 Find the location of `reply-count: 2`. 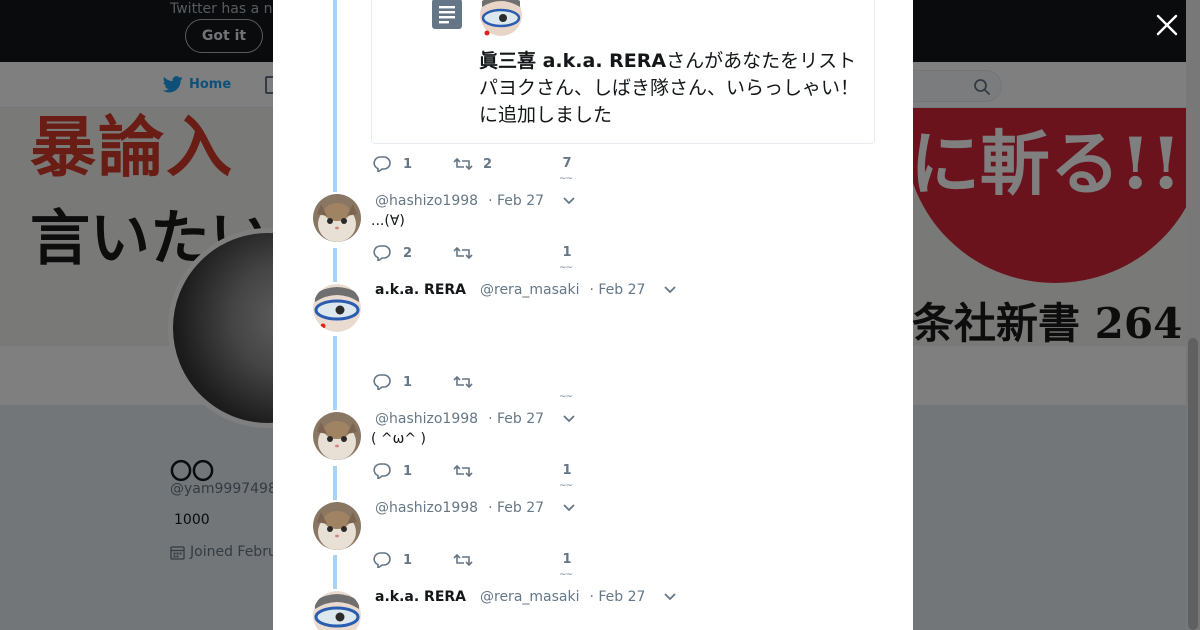

reply-count: 2 is located at coordinates (408, 253).